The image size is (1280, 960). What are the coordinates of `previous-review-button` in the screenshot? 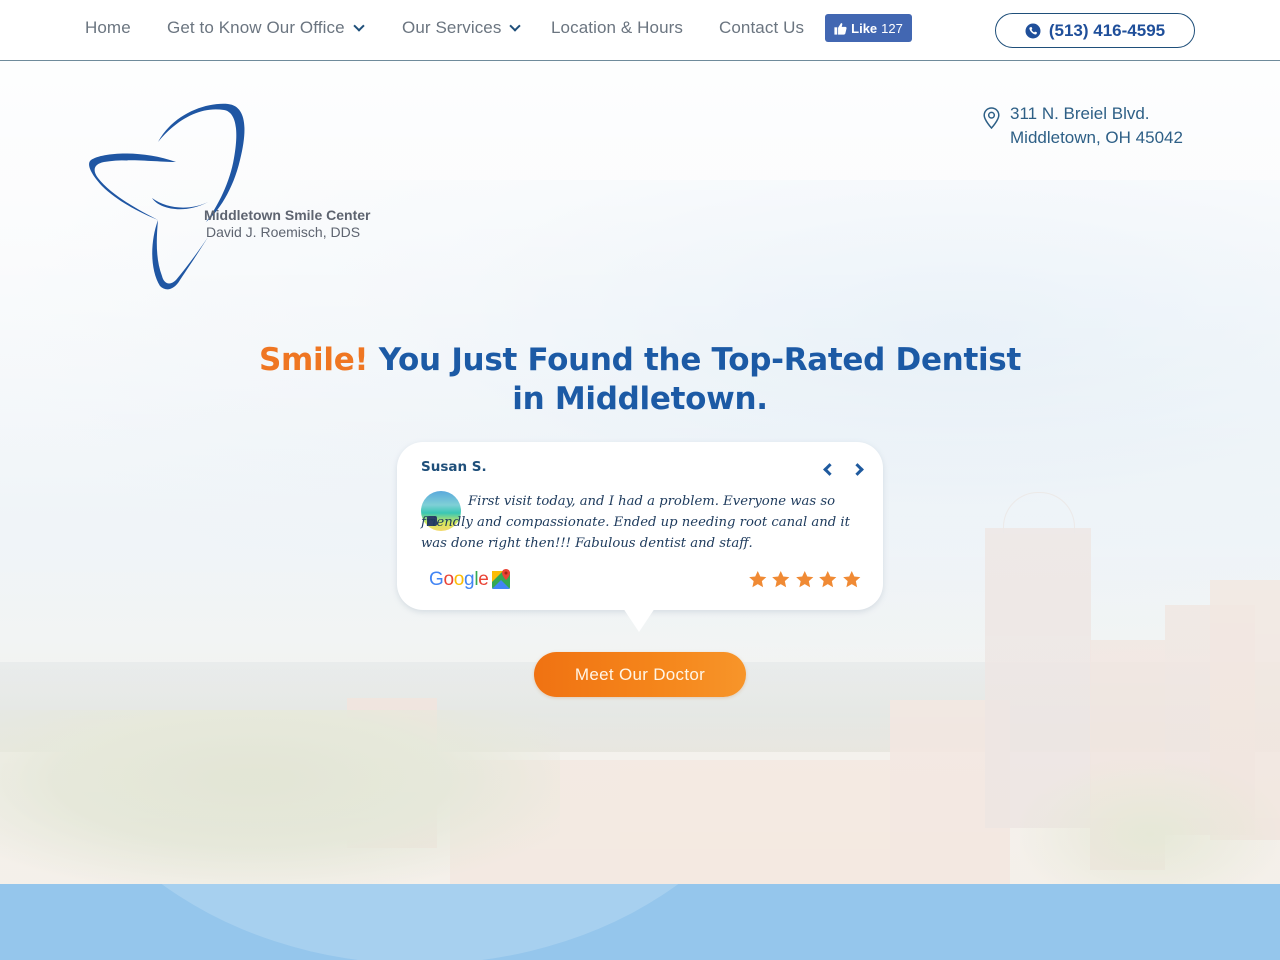 It's located at (827, 469).